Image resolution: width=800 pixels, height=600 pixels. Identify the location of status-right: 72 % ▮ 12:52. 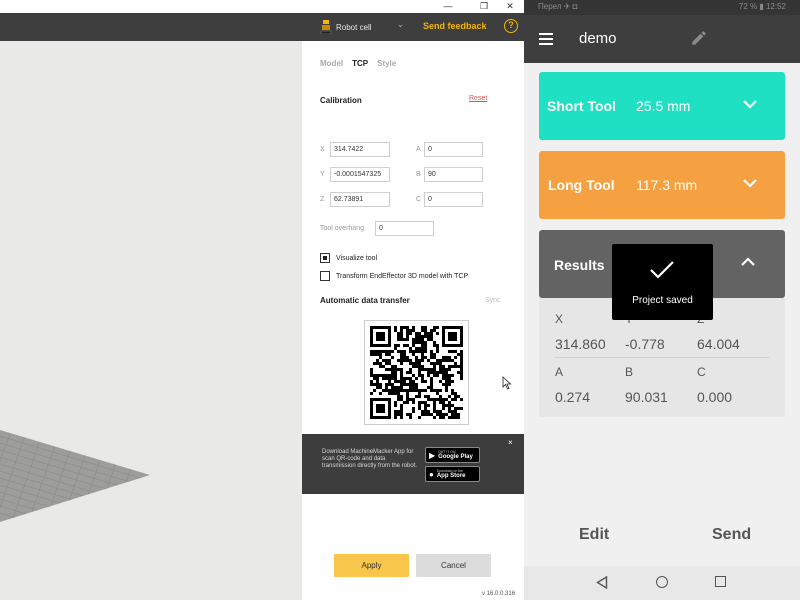
(762, 6).